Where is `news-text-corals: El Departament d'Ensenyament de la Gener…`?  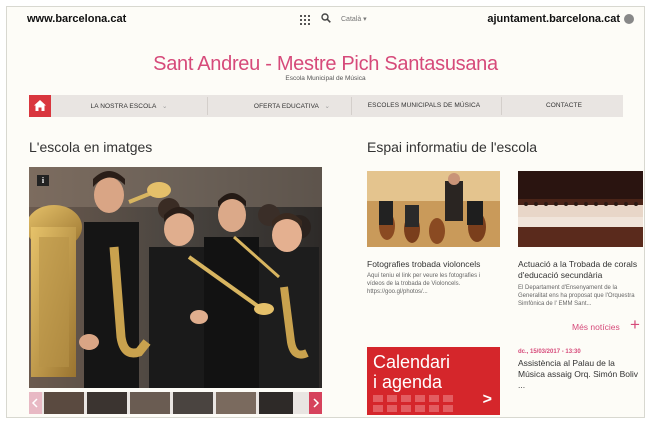
news-text-corals: El Departament d'Ensenyament de la Gener… is located at coordinates (576, 296).